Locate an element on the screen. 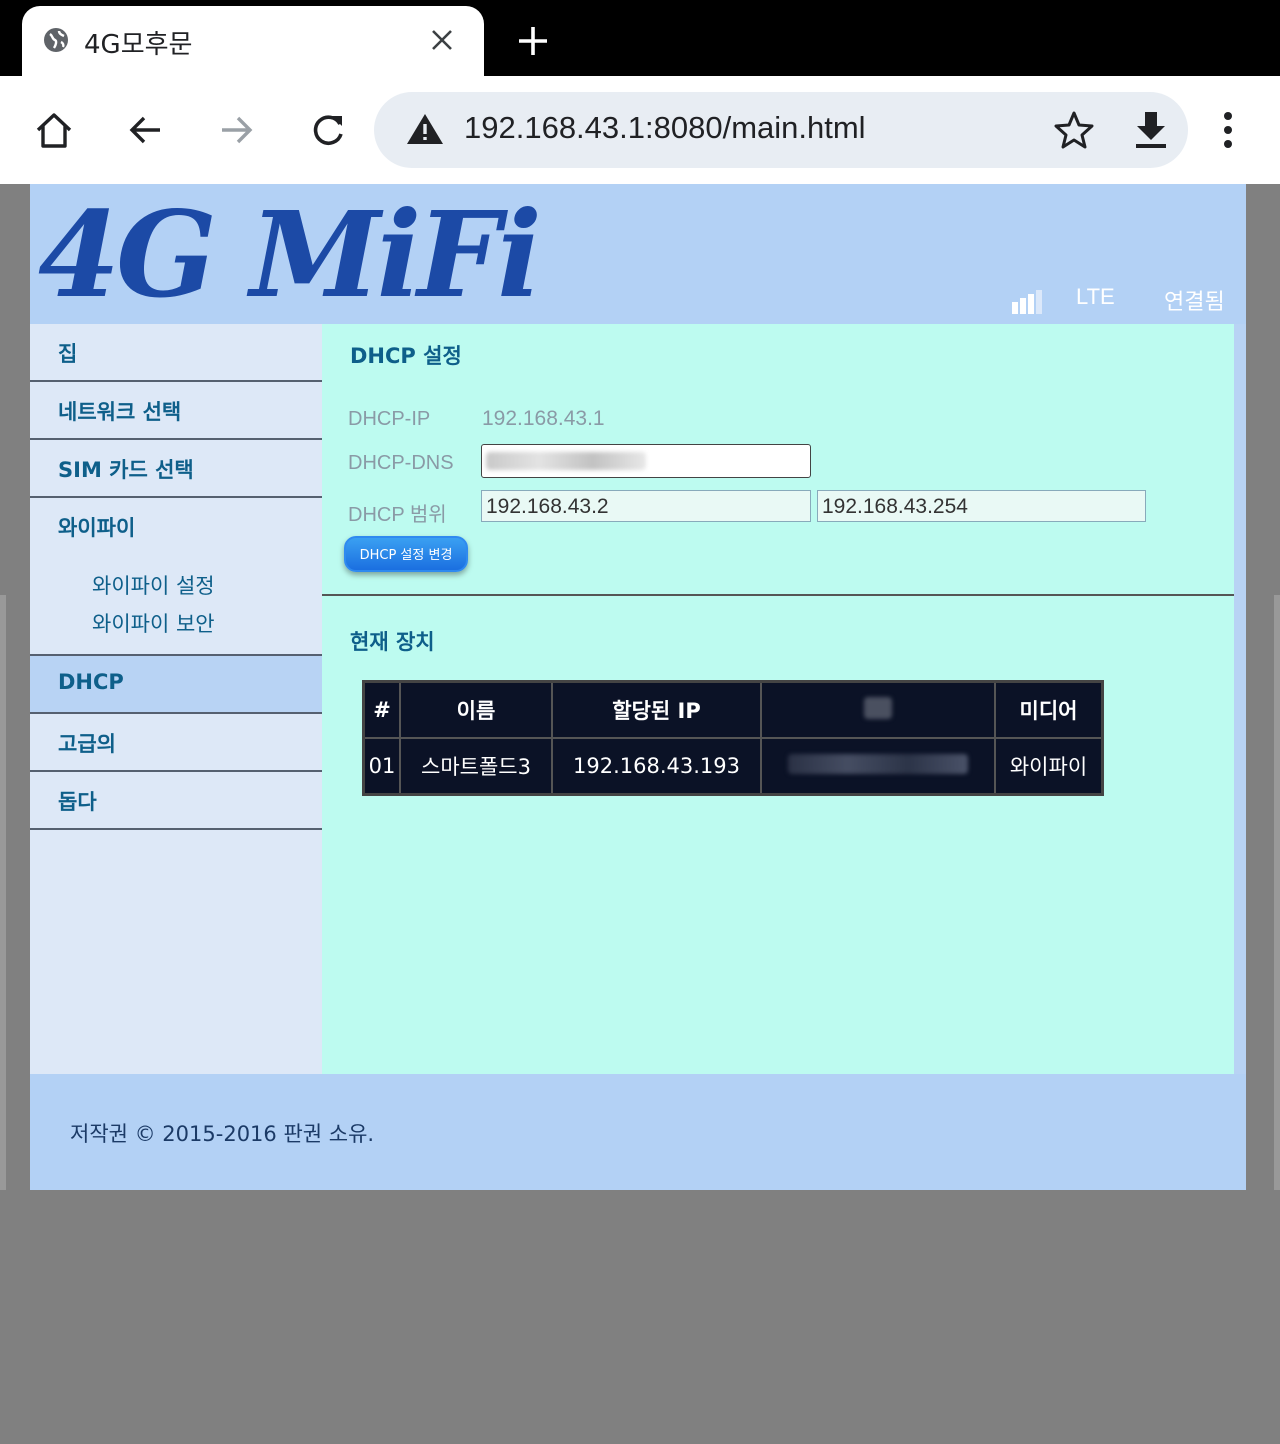  logo: 4G MiFi is located at coordinates (290, 254).